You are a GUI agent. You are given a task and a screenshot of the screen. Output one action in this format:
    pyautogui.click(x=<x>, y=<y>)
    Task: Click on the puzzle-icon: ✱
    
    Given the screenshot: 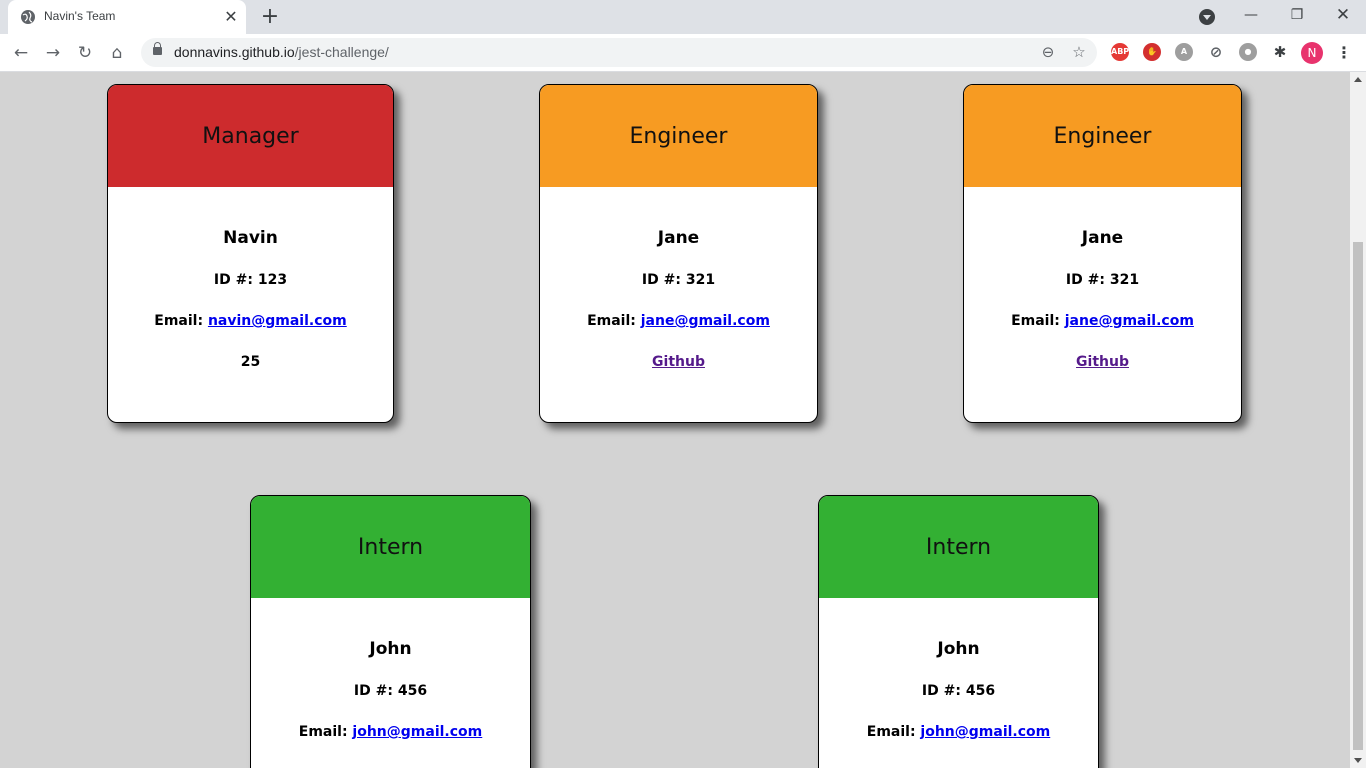 What is the action you would take?
    pyautogui.click(x=1280, y=52)
    